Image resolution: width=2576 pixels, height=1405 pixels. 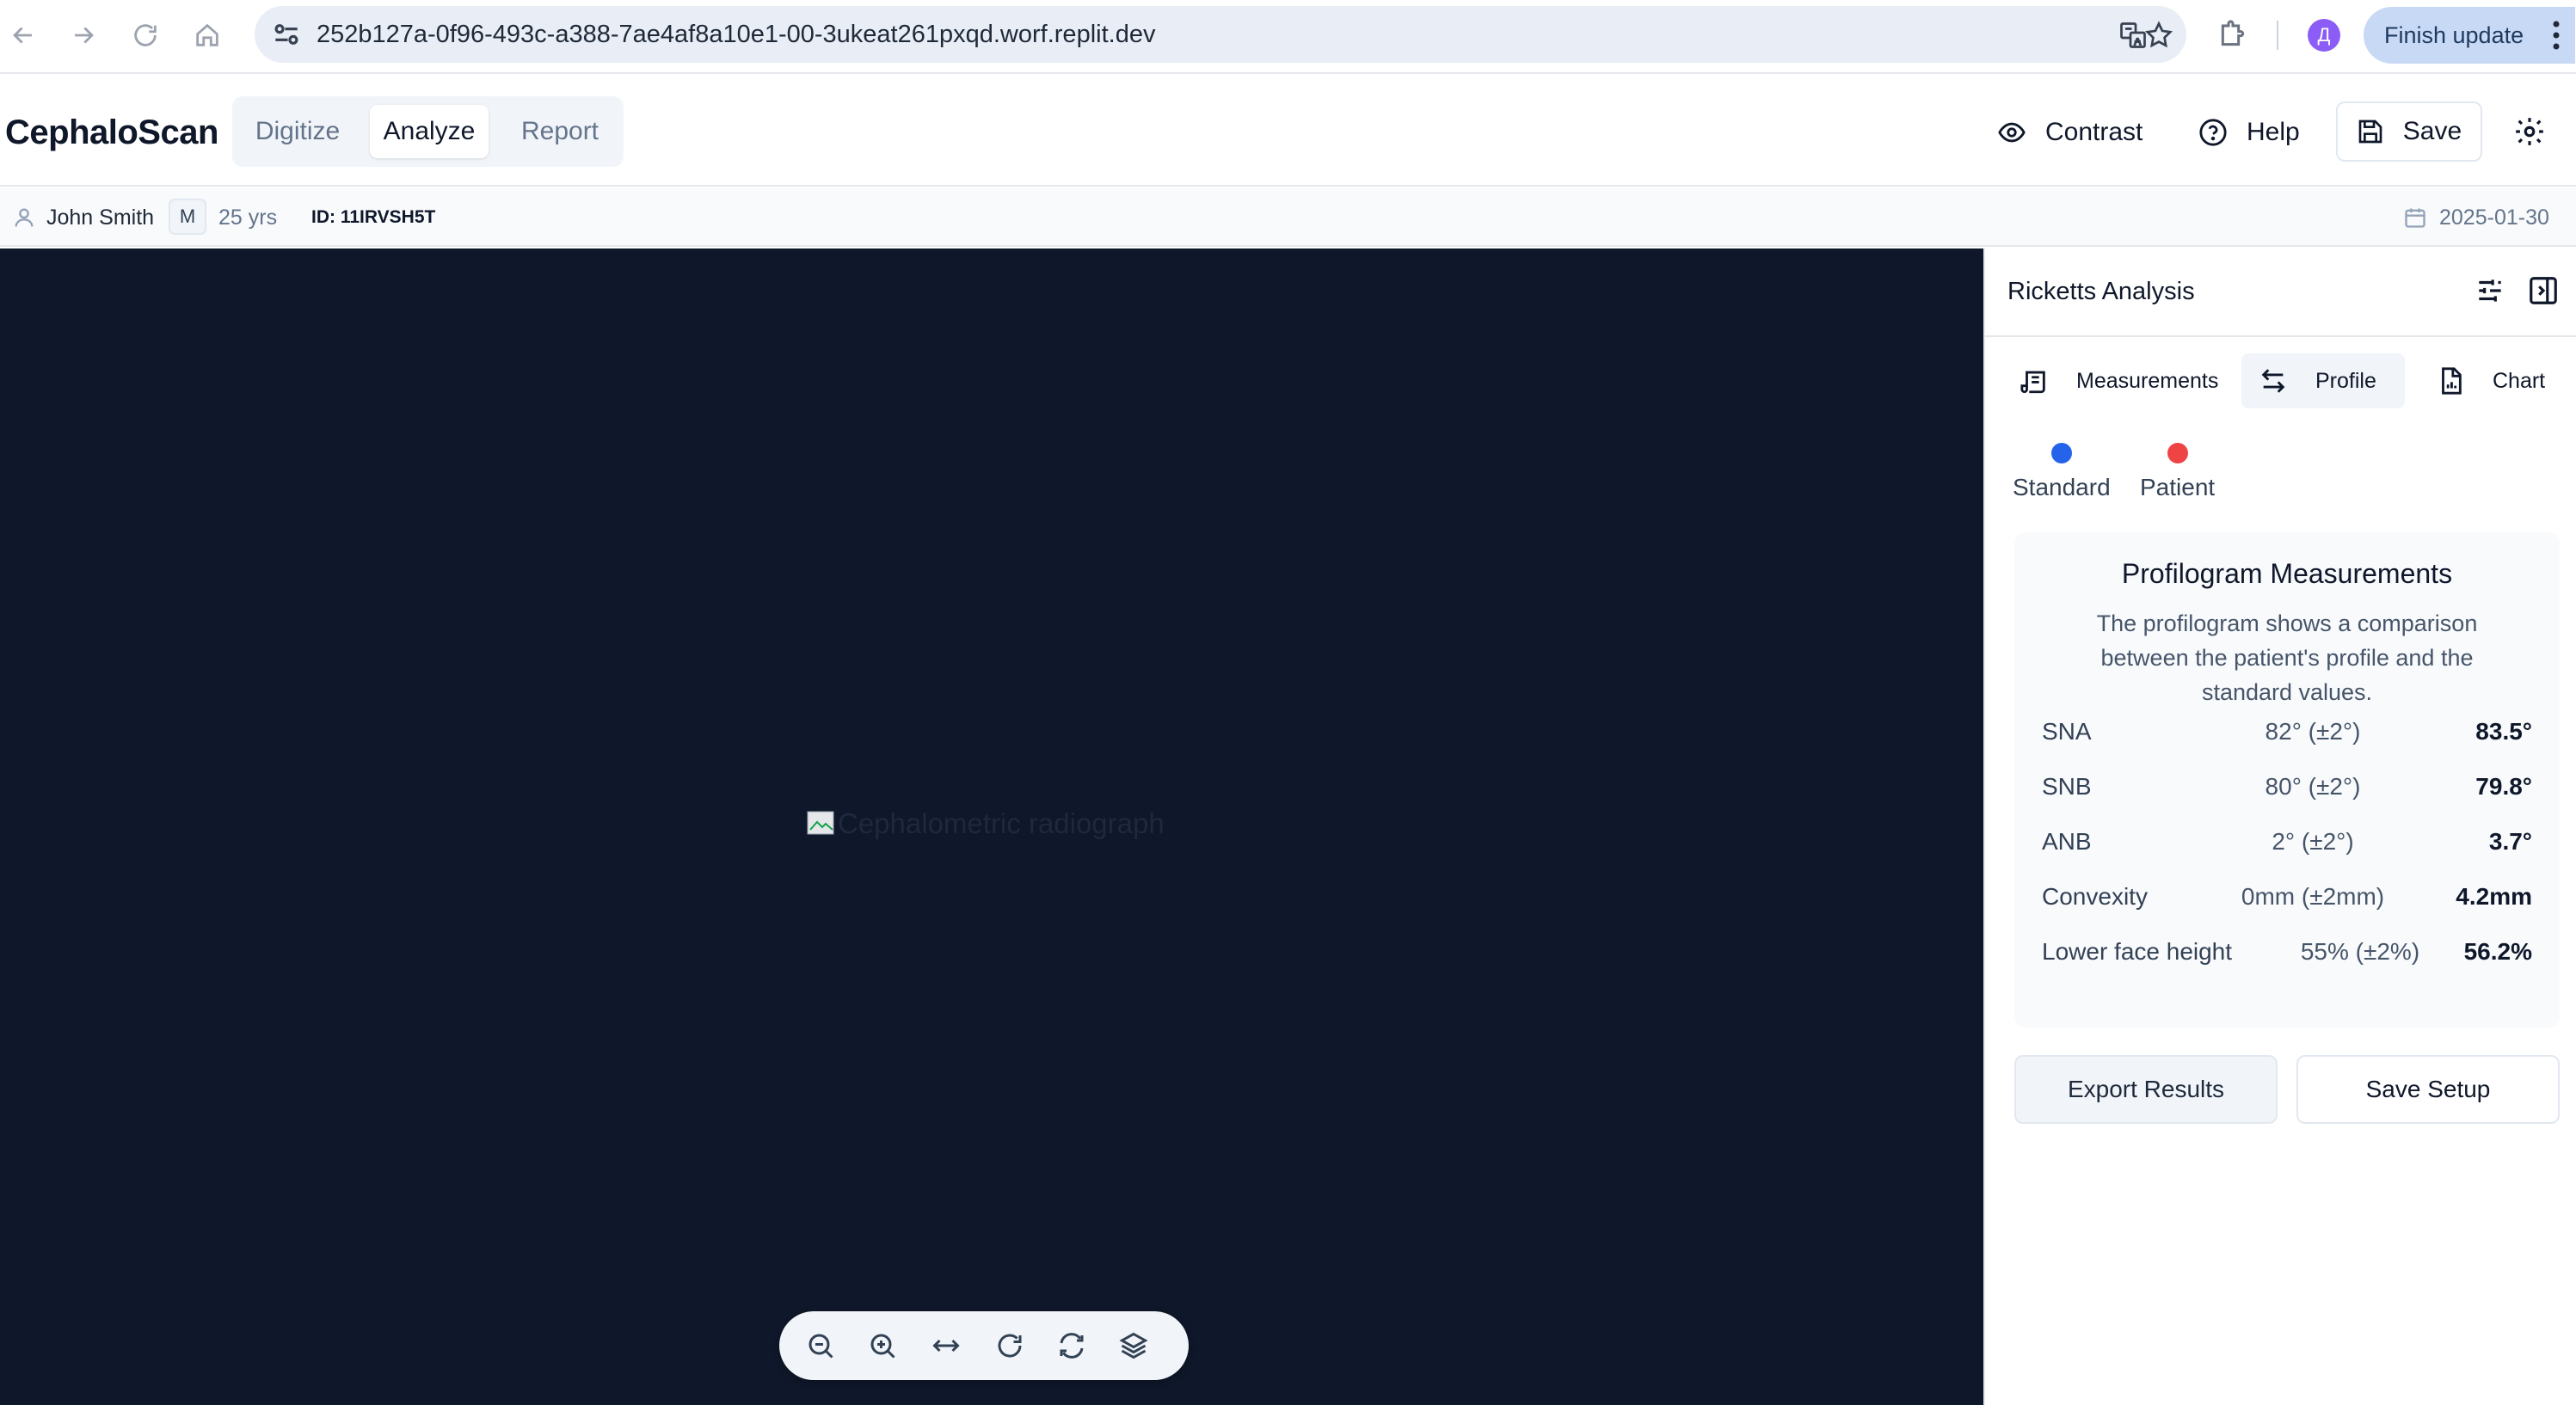 I want to click on card-title: Profilogram Measurements, so click(x=2287, y=574).